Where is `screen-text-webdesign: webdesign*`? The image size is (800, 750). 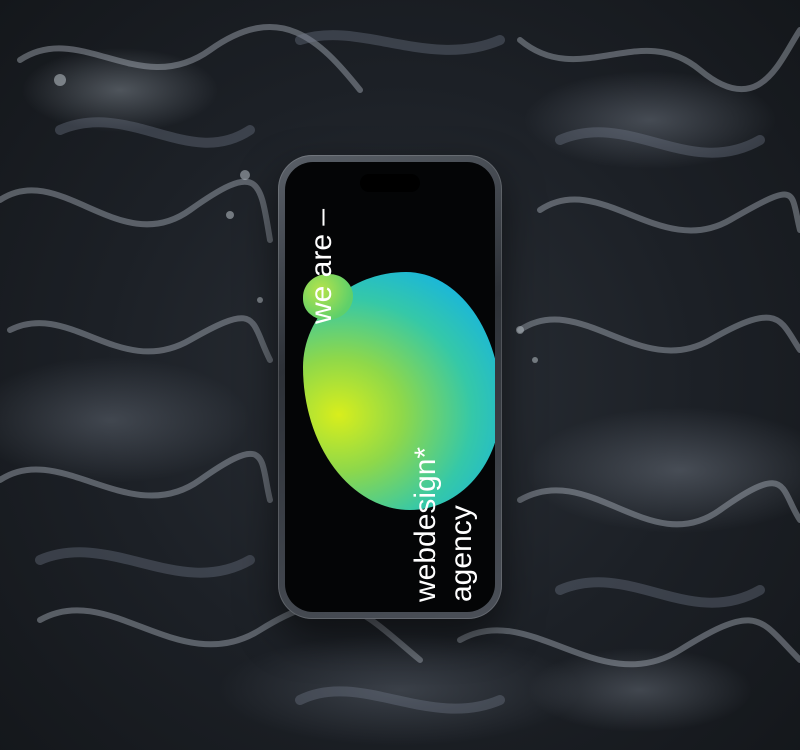 screen-text-webdesign: webdesign* is located at coordinates (425, 524).